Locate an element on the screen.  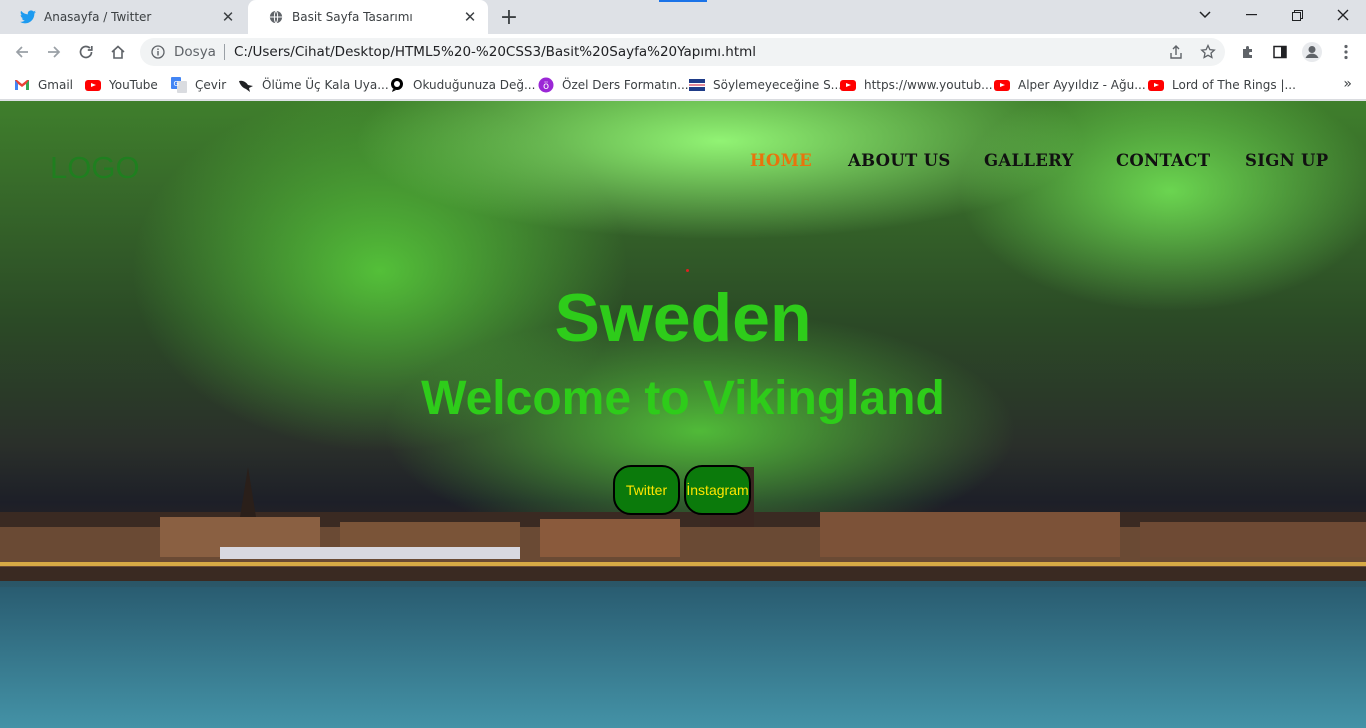
tab-twitter: Anasayfa / Twitter ✕ is located at coordinates (123, 17).